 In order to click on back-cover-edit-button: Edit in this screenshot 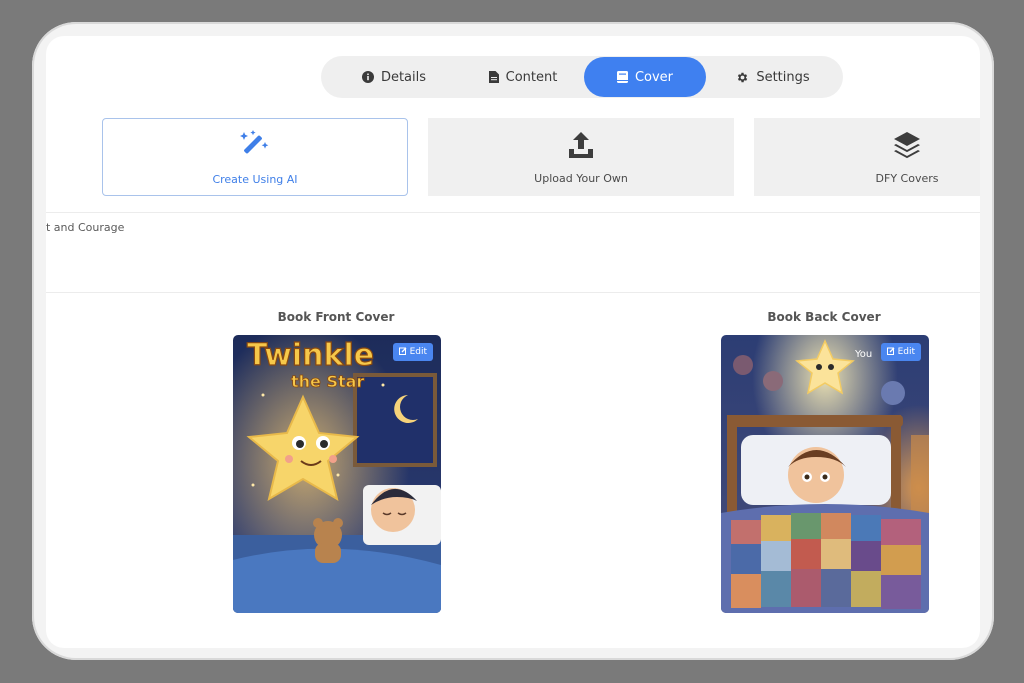, I will do `click(900, 352)`.